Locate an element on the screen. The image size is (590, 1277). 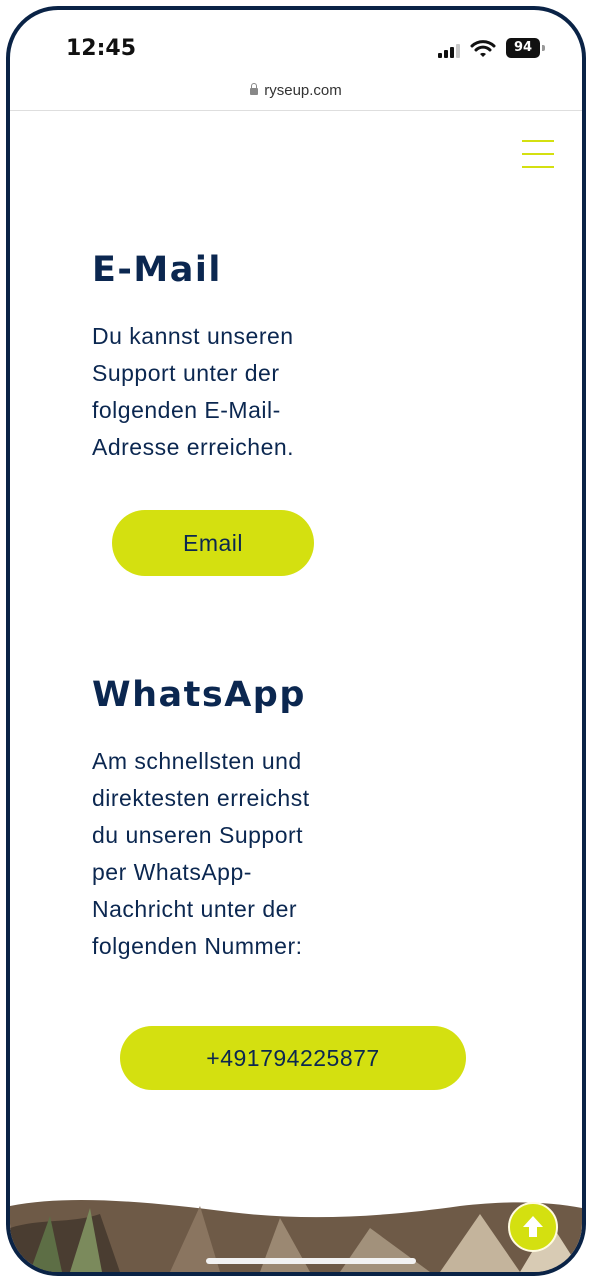
whatsapp-description-line: direktesten erreichst is located at coordinates (201, 798).